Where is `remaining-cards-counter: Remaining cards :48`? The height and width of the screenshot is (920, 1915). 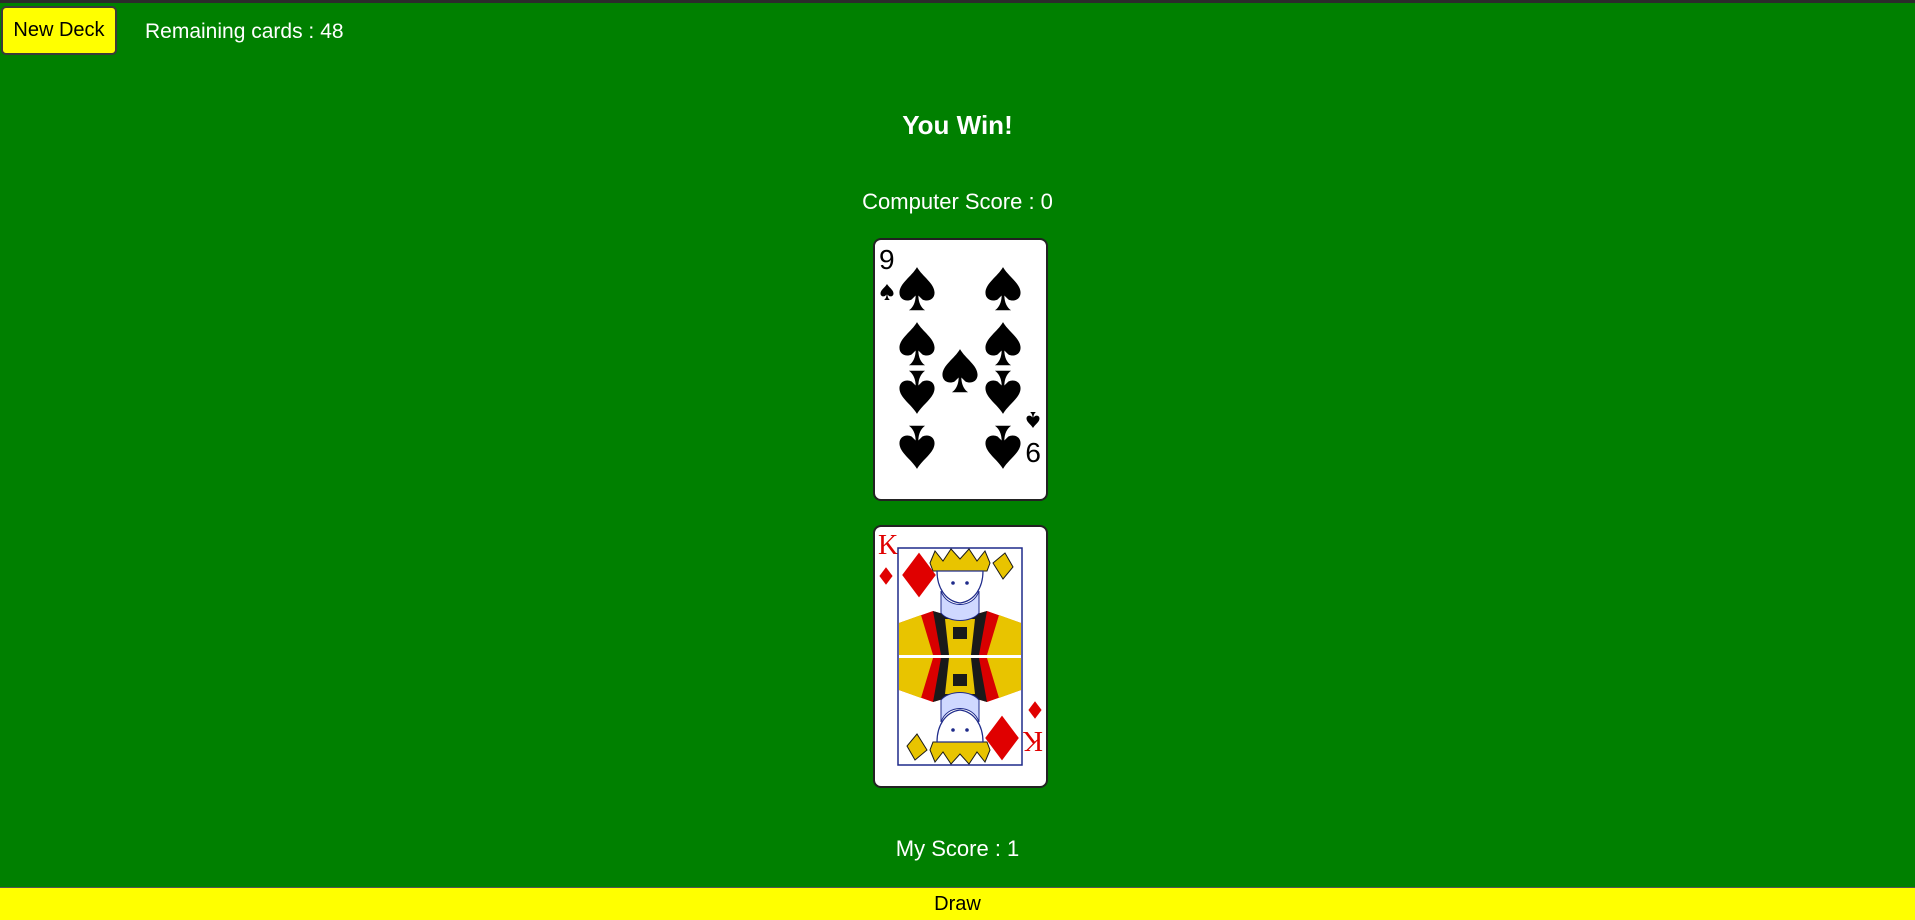 remaining-cards-counter: Remaining cards :48 is located at coordinates (244, 32).